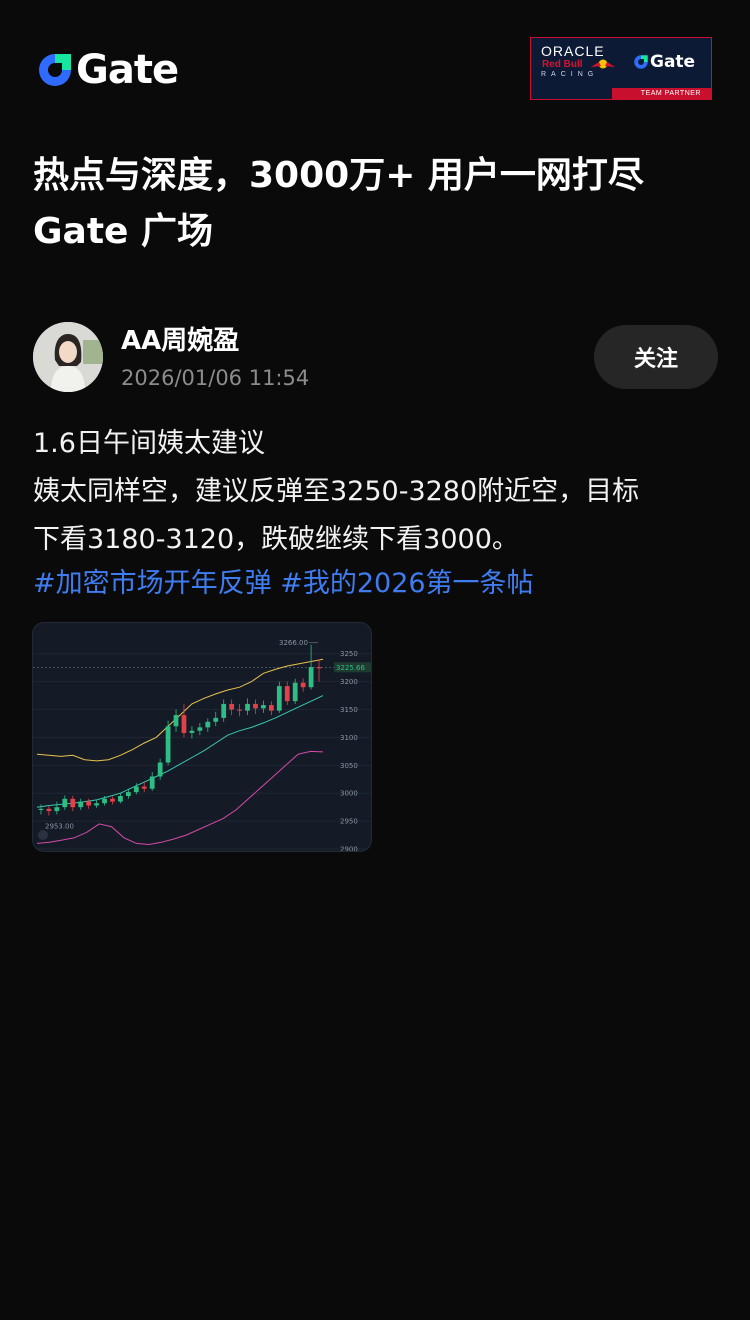 The image size is (750, 1320). What do you see at coordinates (656, 357) in the screenshot?
I see `follow-button: 关注` at bounding box center [656, 357].